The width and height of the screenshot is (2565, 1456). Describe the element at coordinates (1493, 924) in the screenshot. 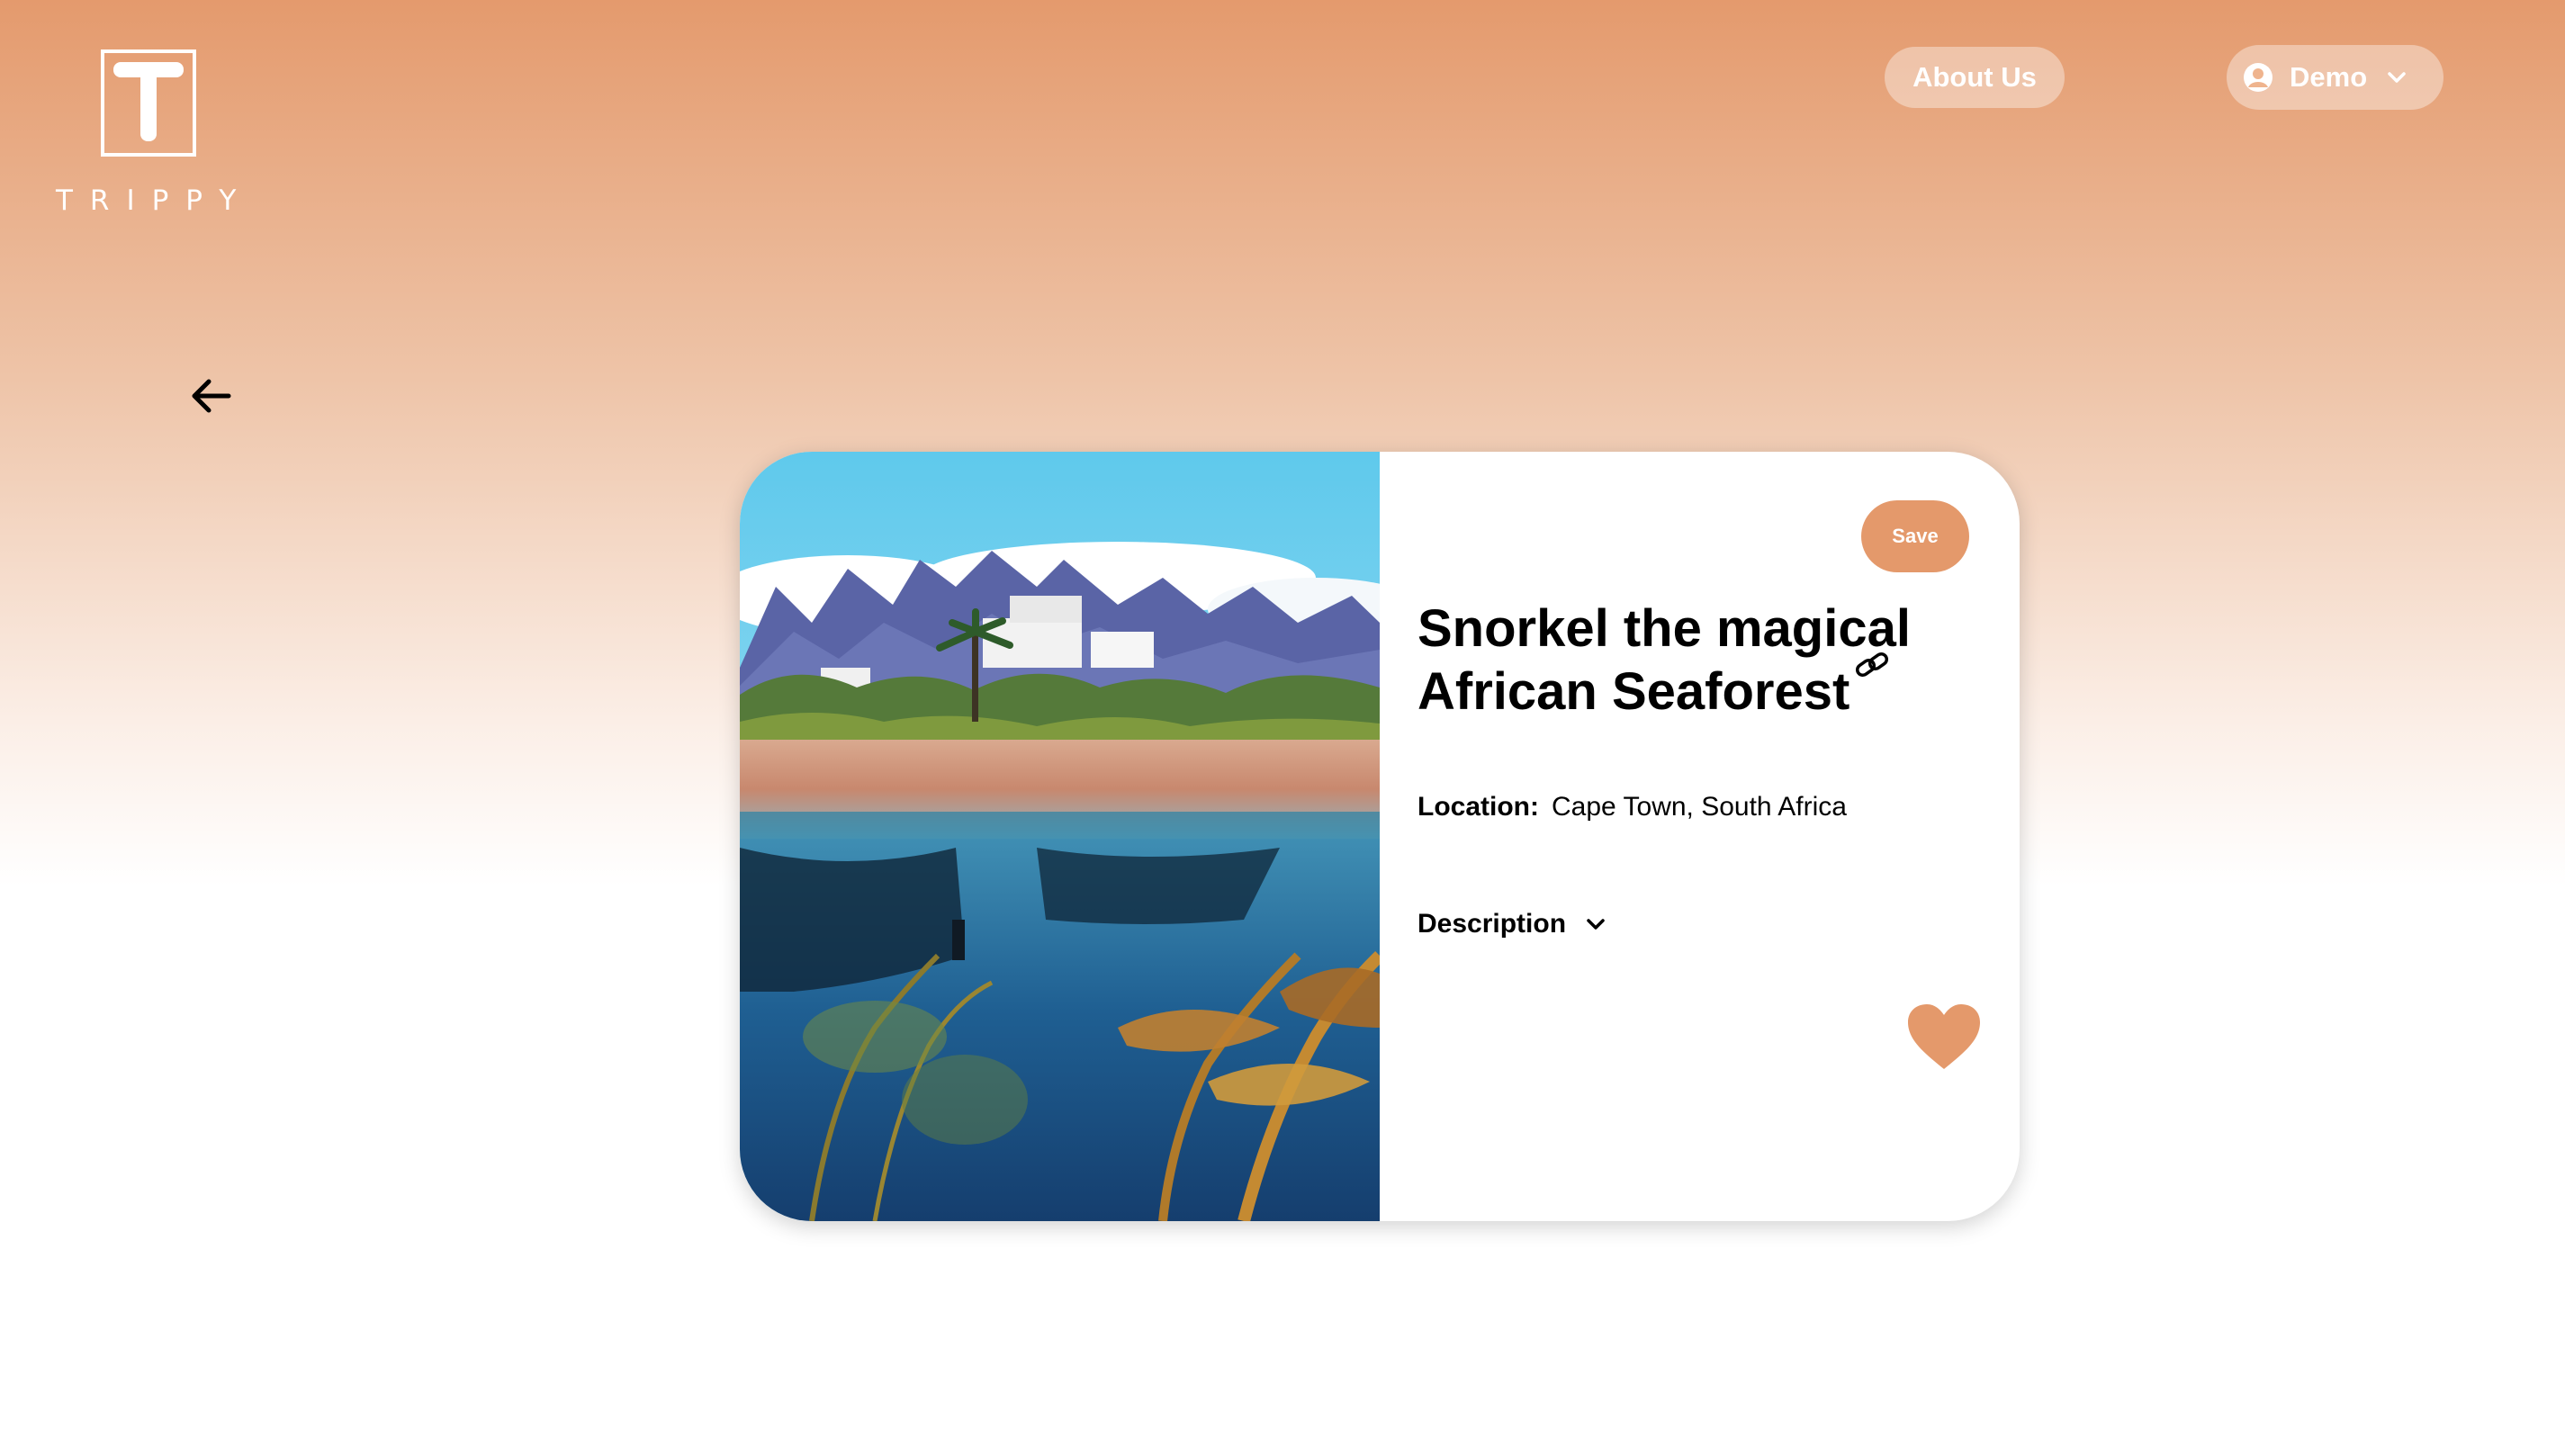

I see `description-label: Description` at that location.